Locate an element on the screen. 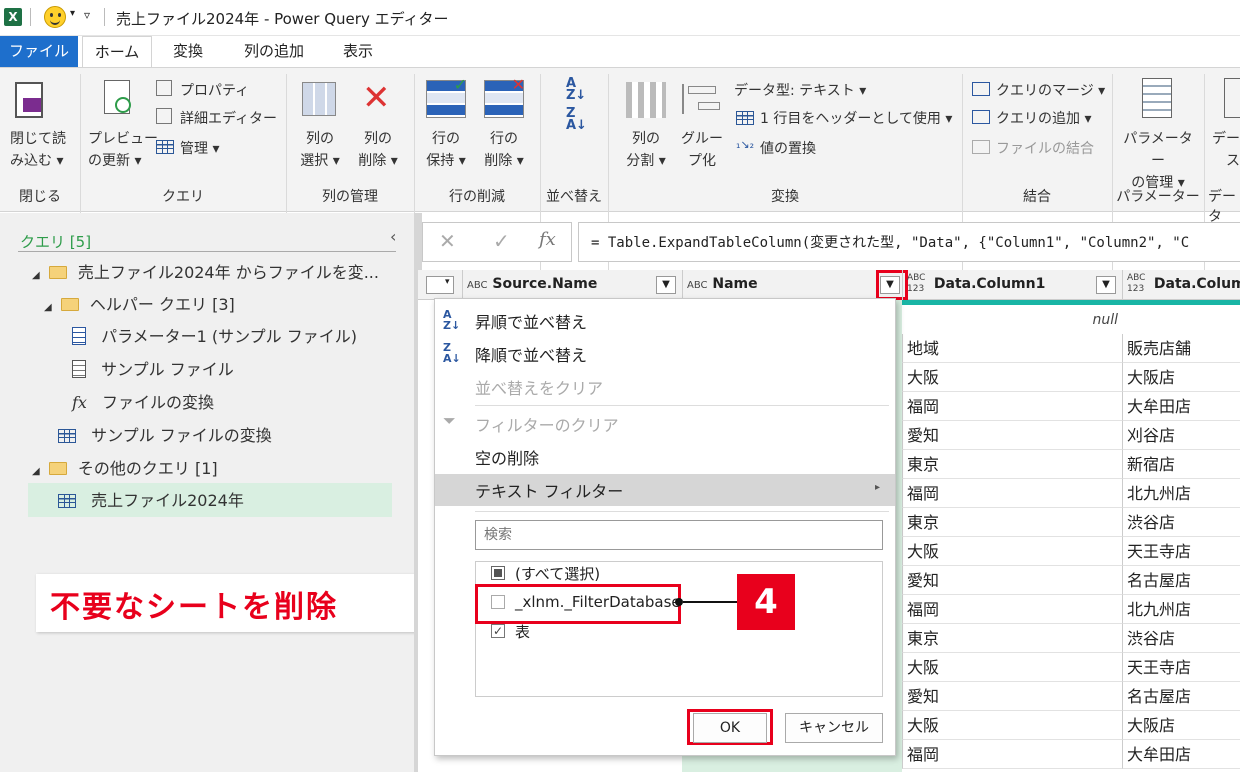  cancel-formula-icon: ✕ is located at coordinates (447, 241).